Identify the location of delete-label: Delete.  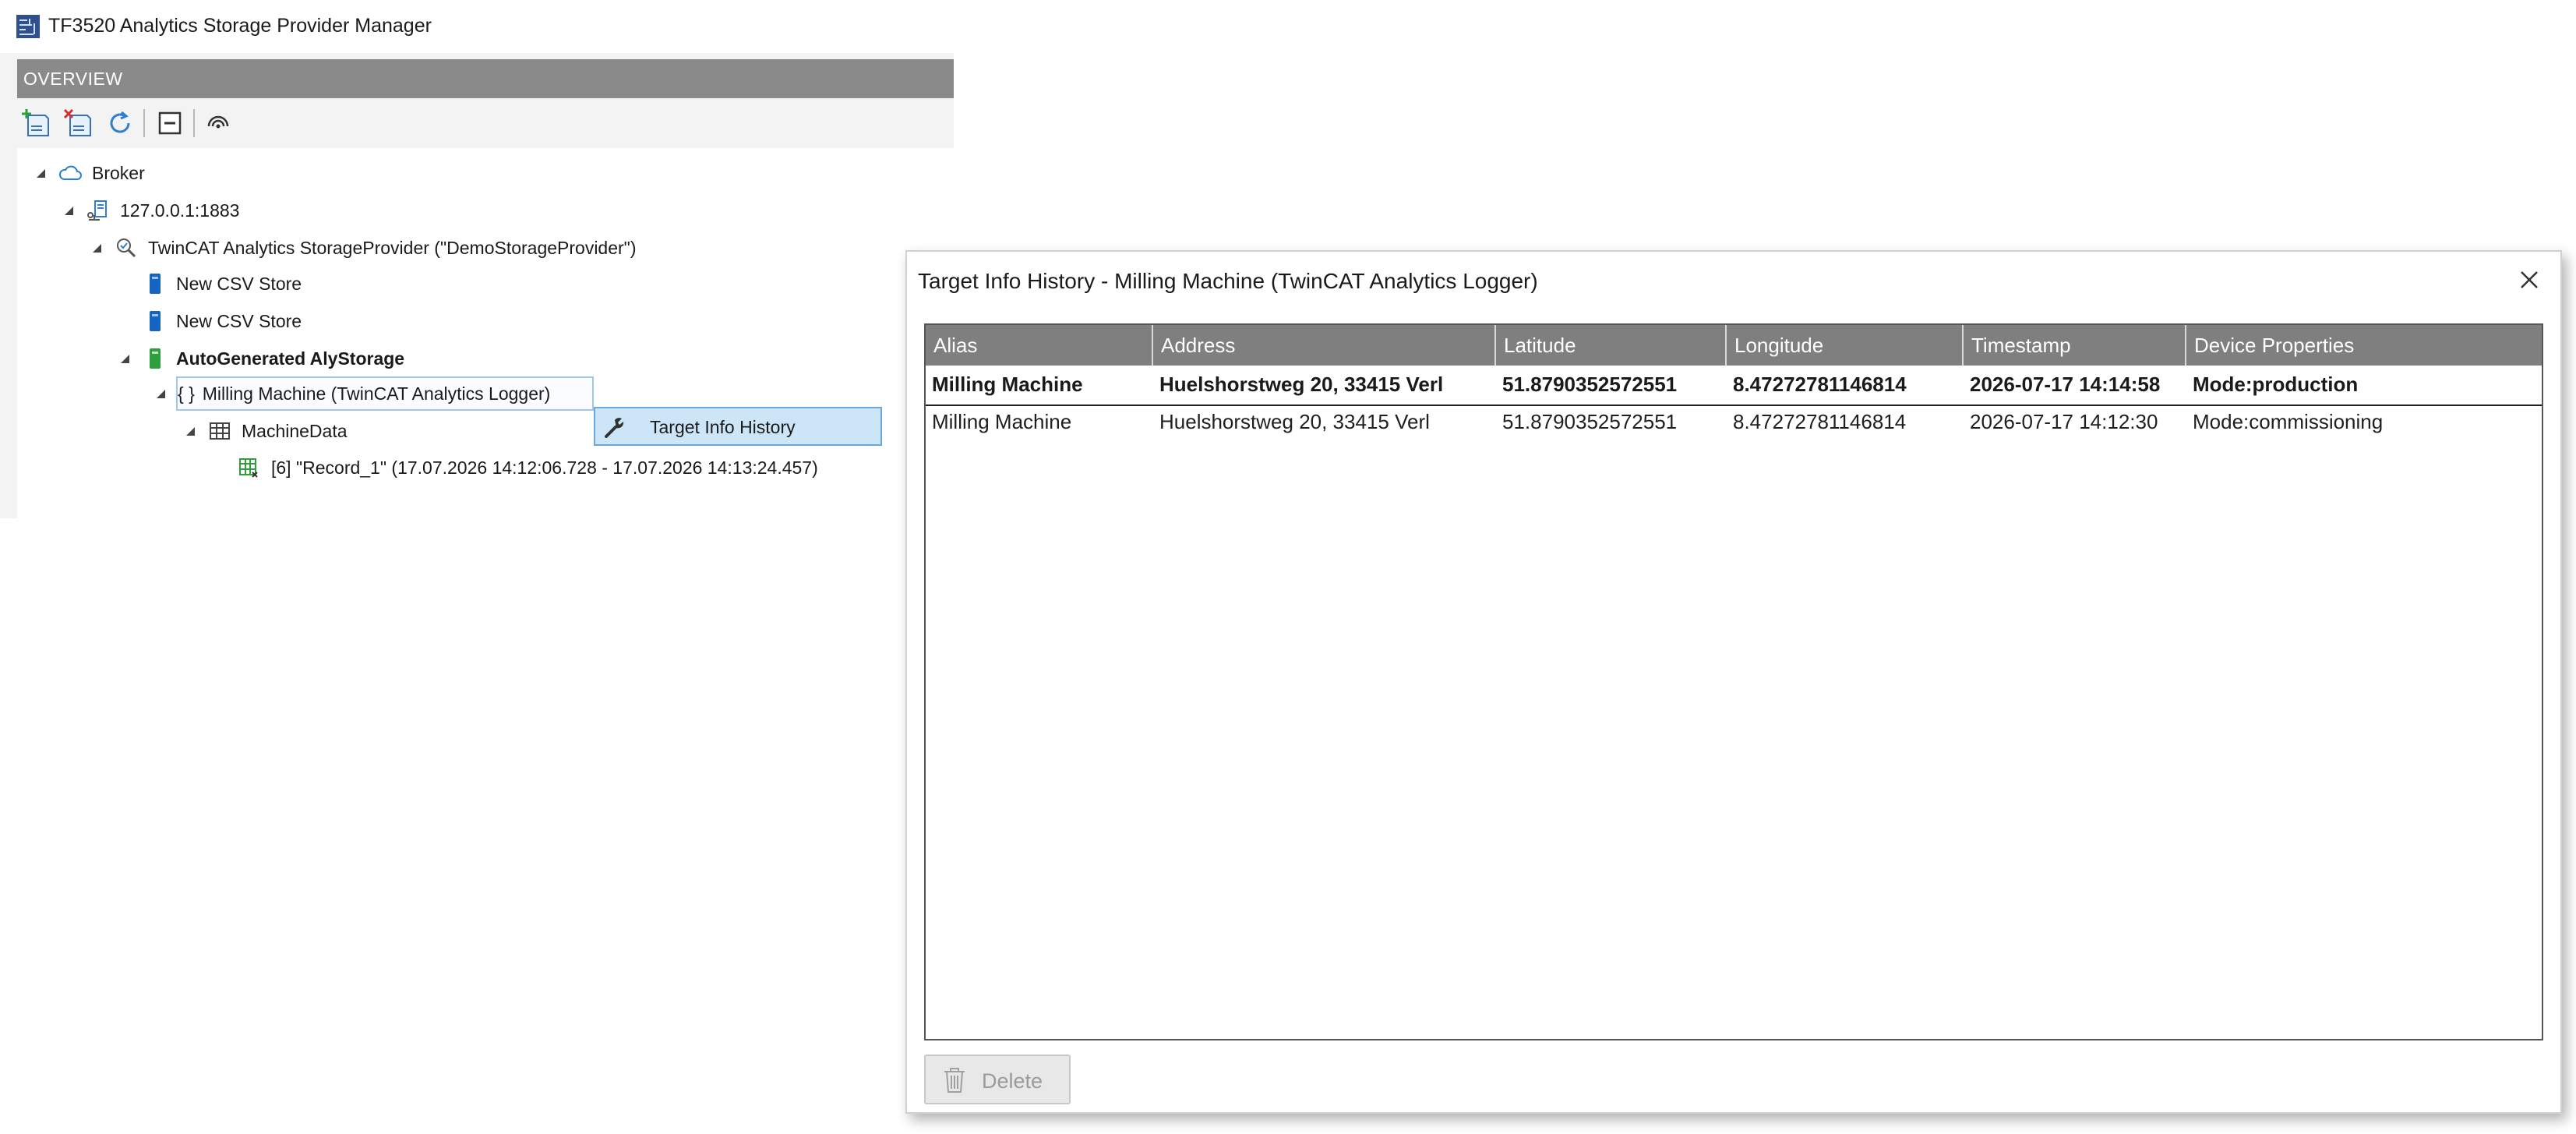
(1012, 1081).